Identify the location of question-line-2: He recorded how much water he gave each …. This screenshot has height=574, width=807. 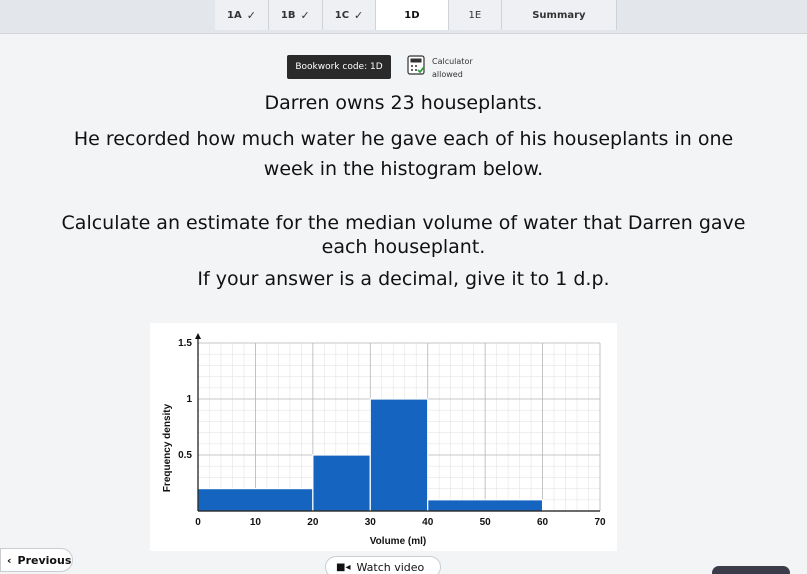
(403, 139).